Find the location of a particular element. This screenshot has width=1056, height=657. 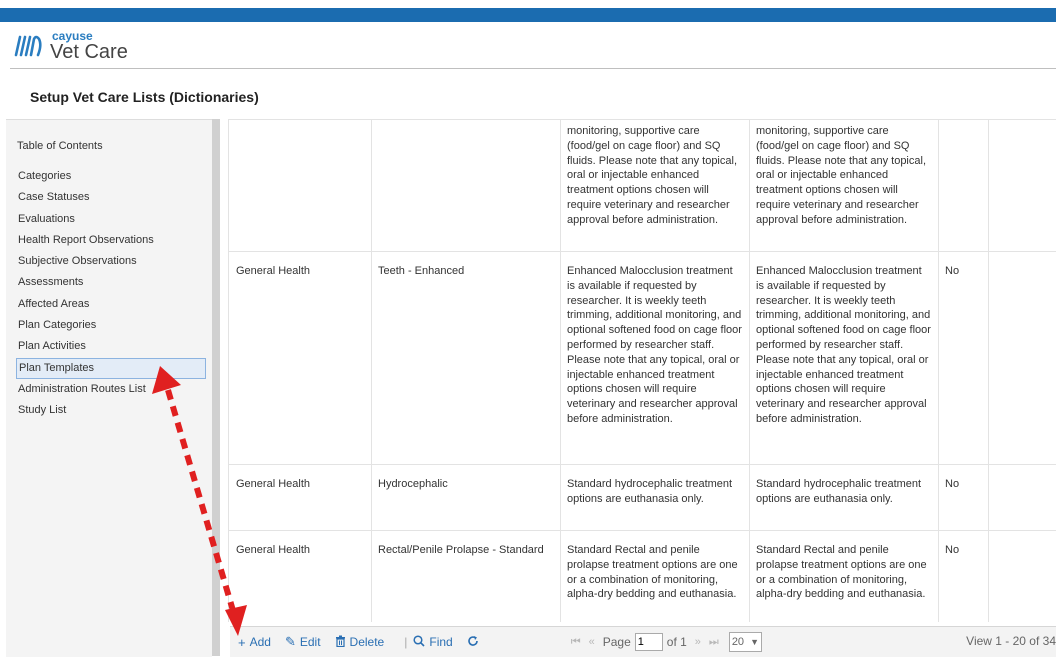

cell-flag is located at coordinates (964, 186).